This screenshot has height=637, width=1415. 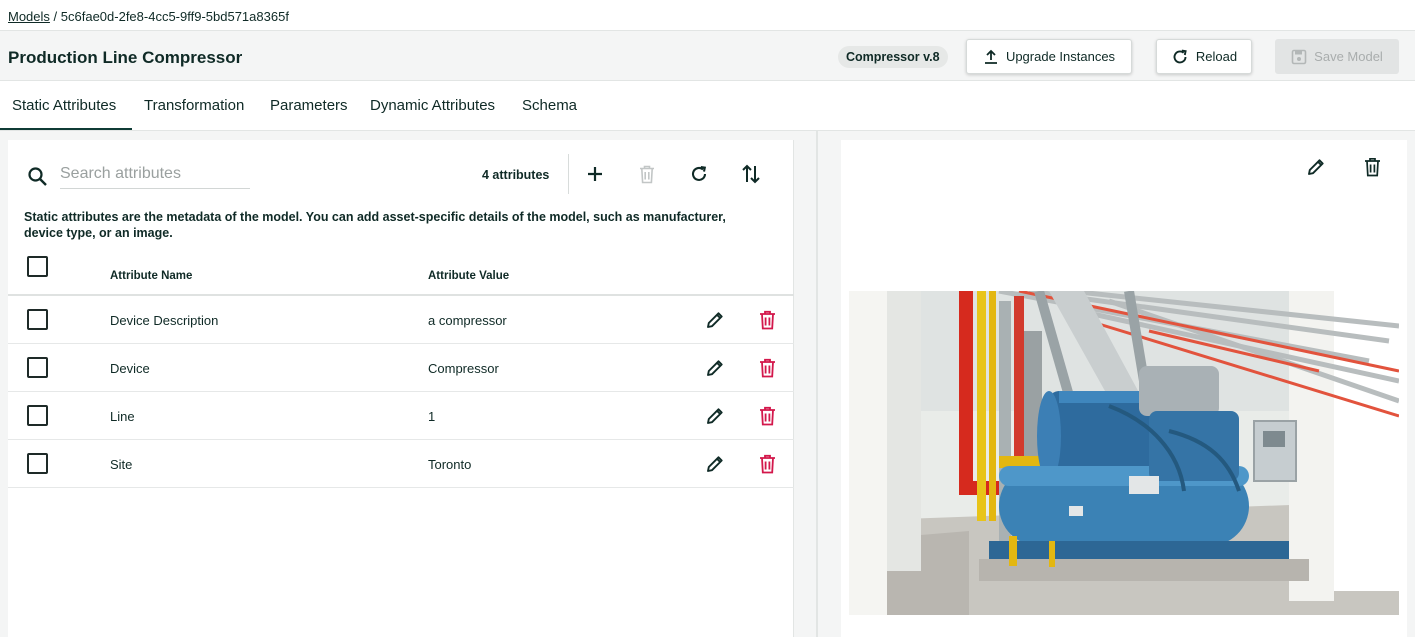 I want to click on attribute-value-cell: a compressor, so click(x=467, y=320).